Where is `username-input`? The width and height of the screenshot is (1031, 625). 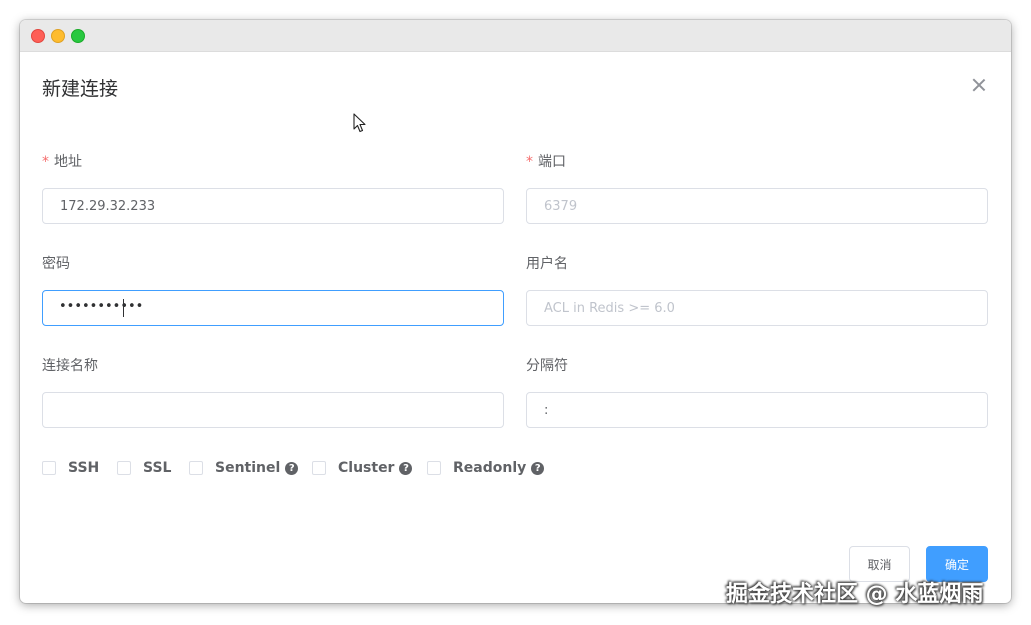 username-input is located at coordinates (757, 308).